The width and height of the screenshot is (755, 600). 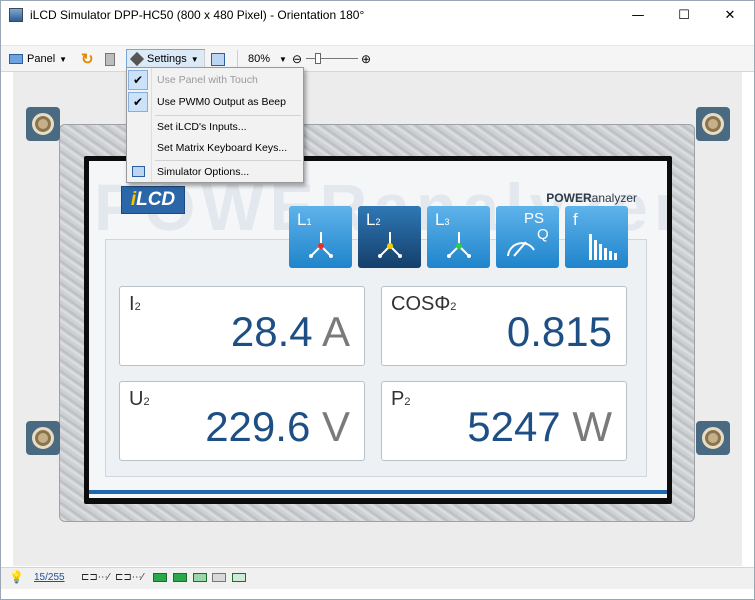 I want to click on reload-icon: ↻, so click(x=87, y=59).